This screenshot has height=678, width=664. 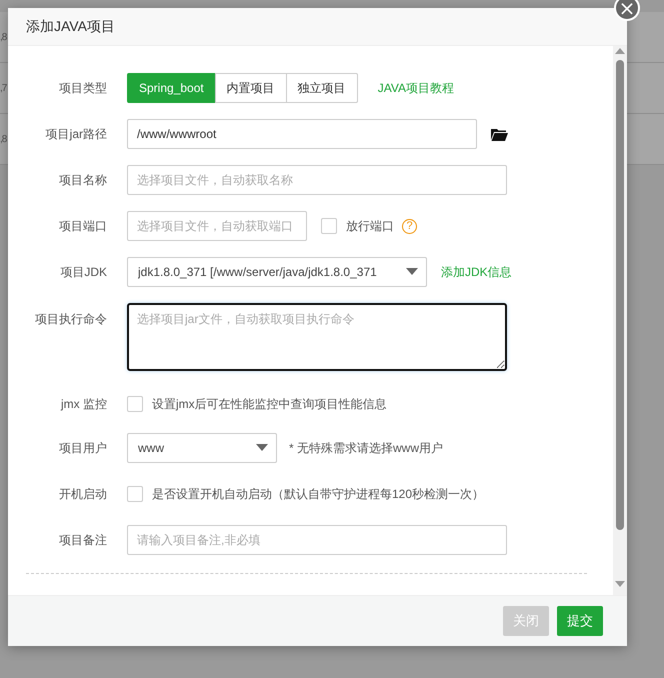 I want to click on field-label: 项目名称, so click(x=82, y=180).